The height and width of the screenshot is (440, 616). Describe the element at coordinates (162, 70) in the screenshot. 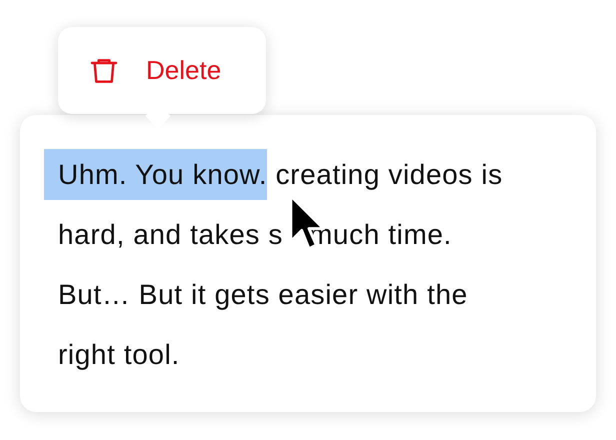

I see `delete-button: Delete` at that location.